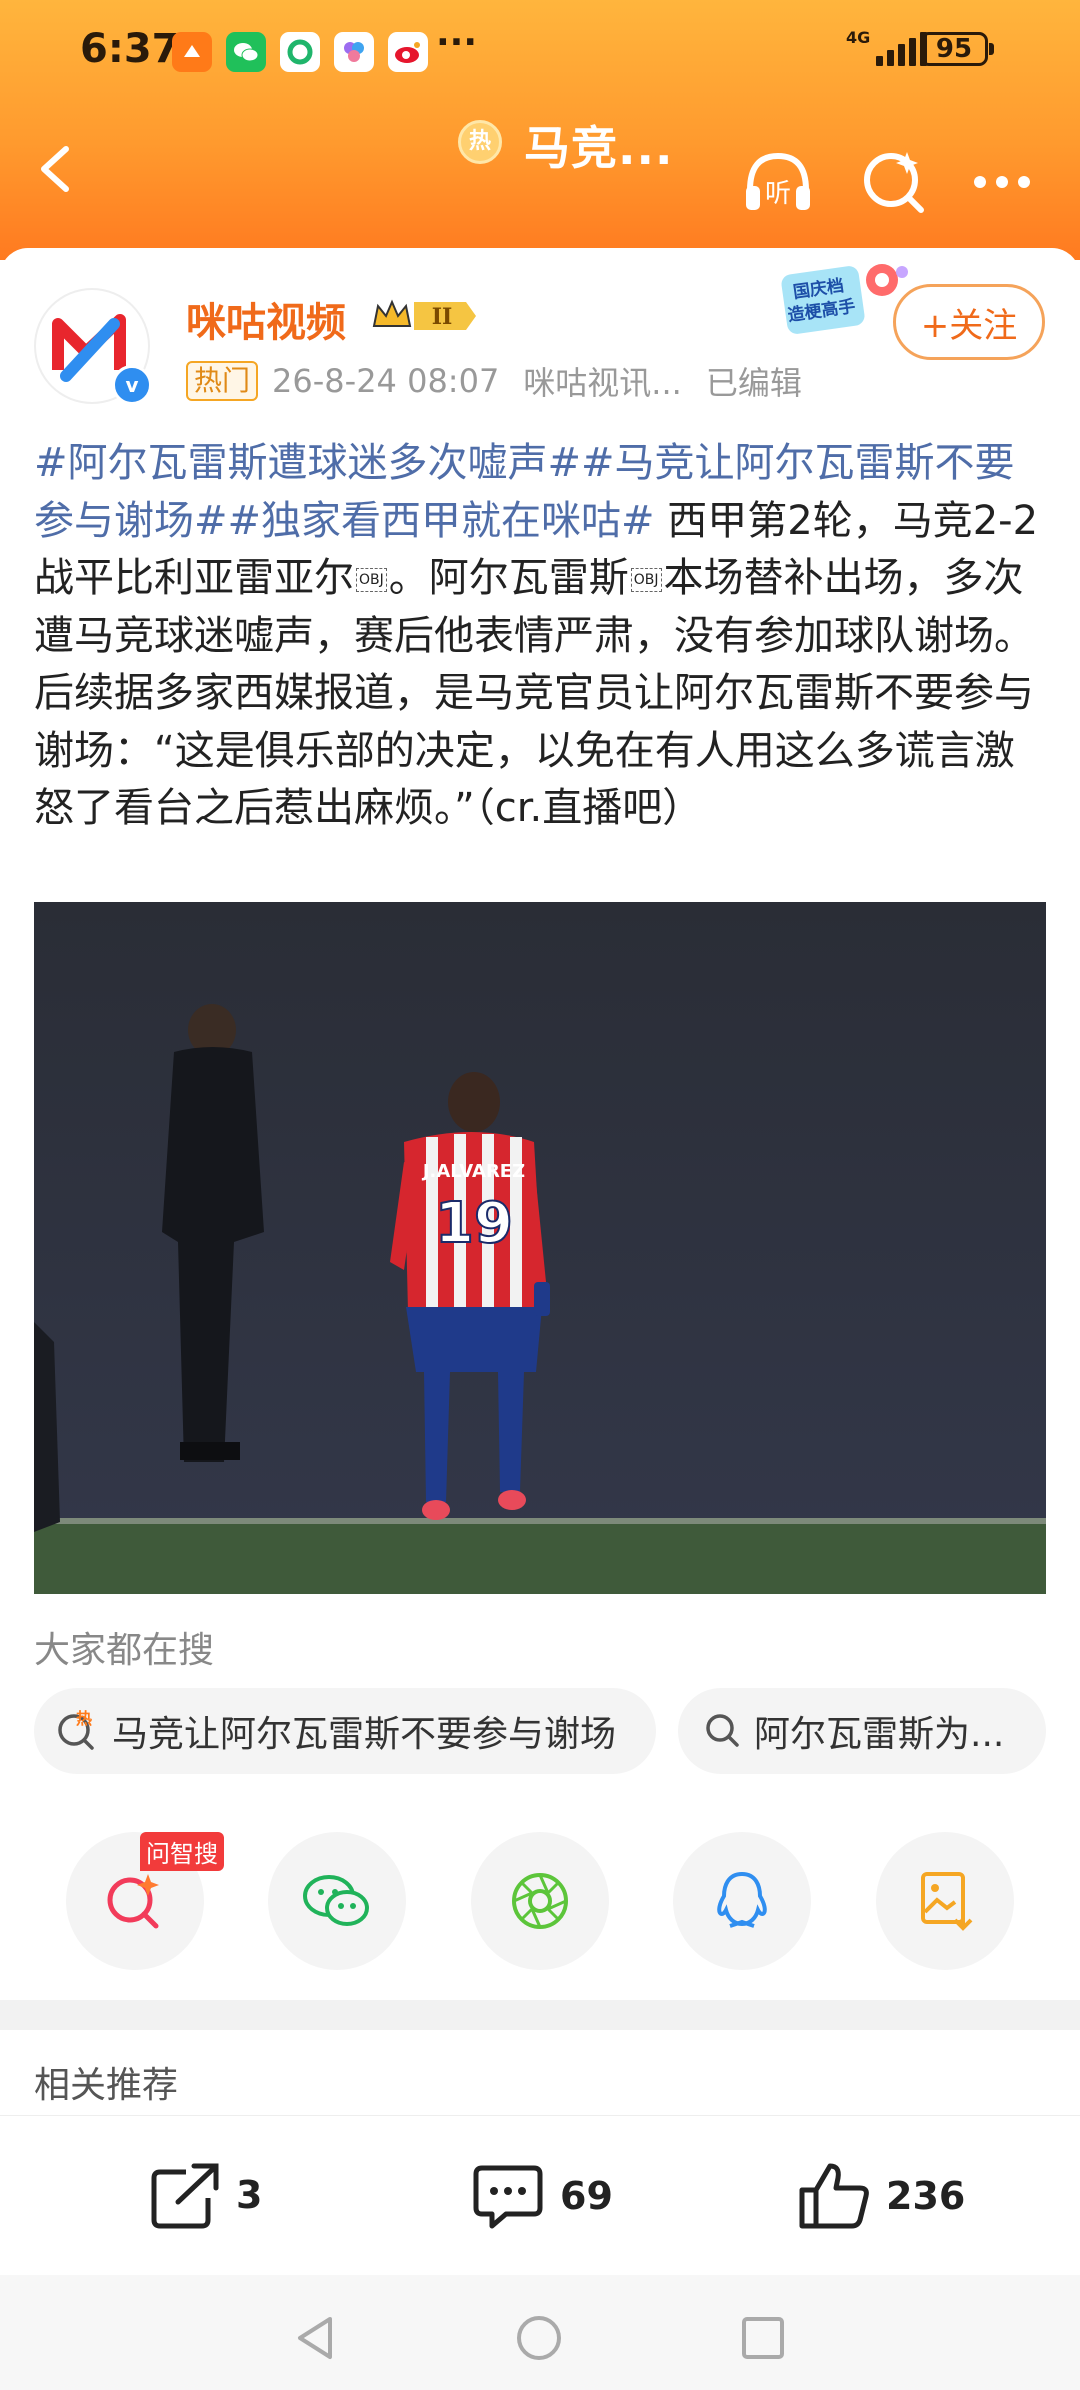 The width and height of the screenshot is (1080, 2390). I want to click on save-image-icon, so click(947, 1901).